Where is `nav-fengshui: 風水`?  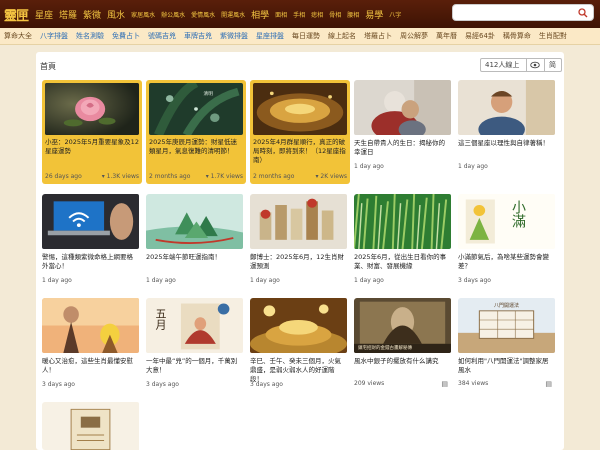
nav-fengshui: 風水 is located at coordinates (116, 14).